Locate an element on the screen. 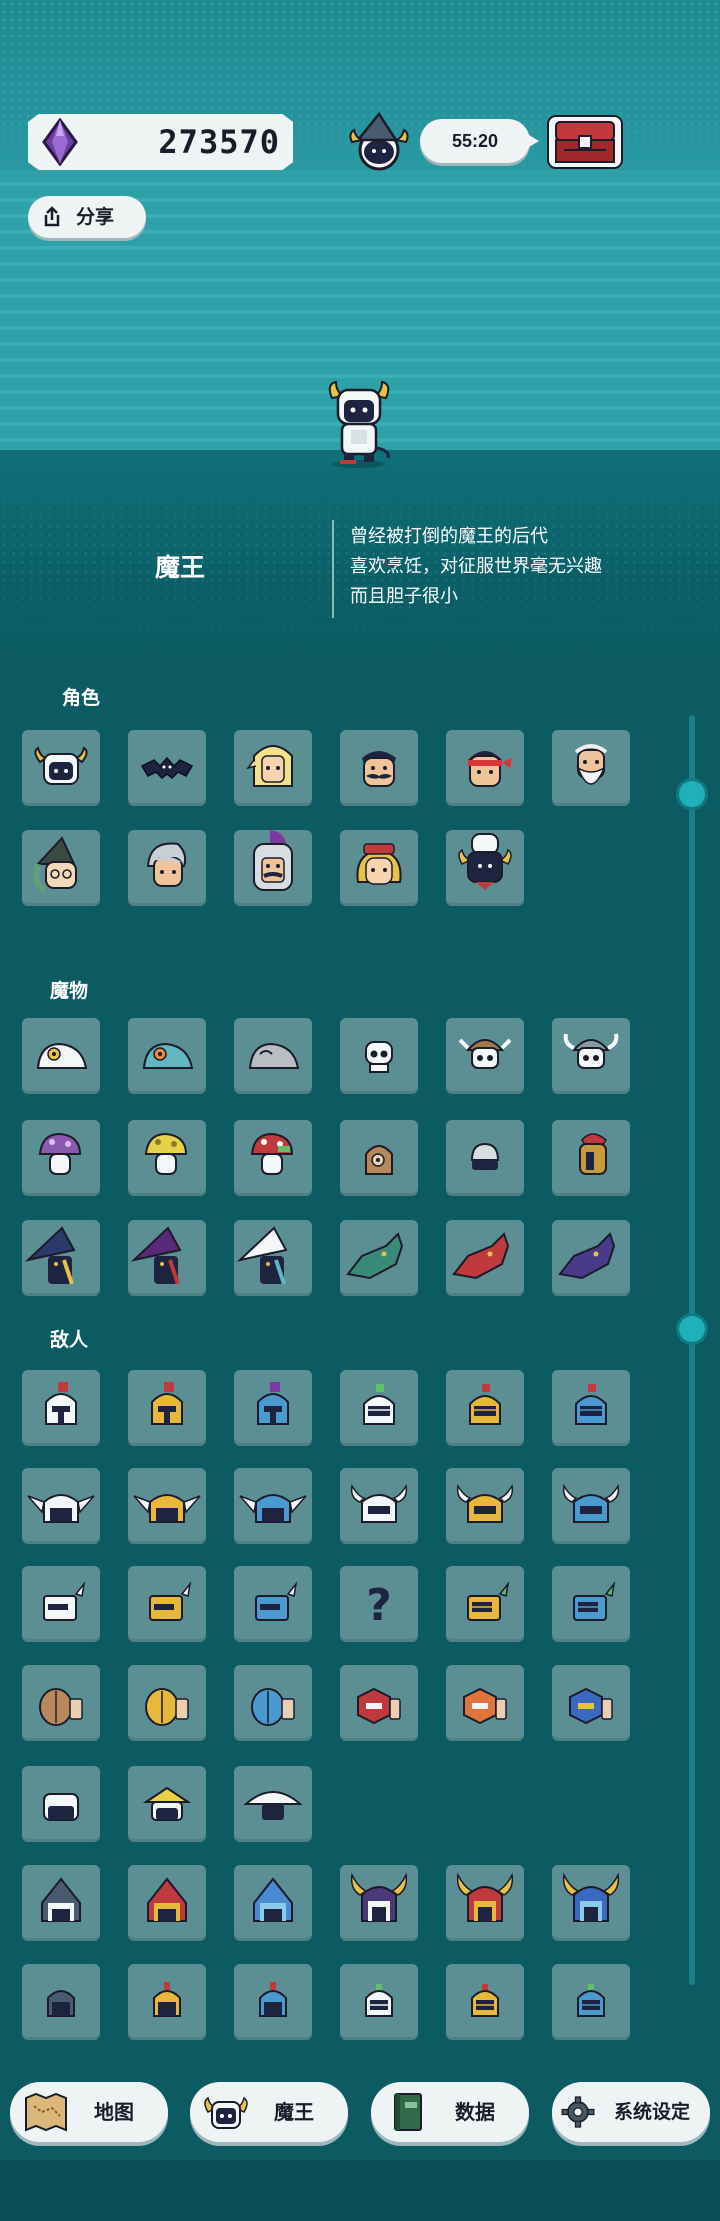 This screenshot has height=2221, width=720. character-tile-headband-fighter is located at coordinates (485, 768).